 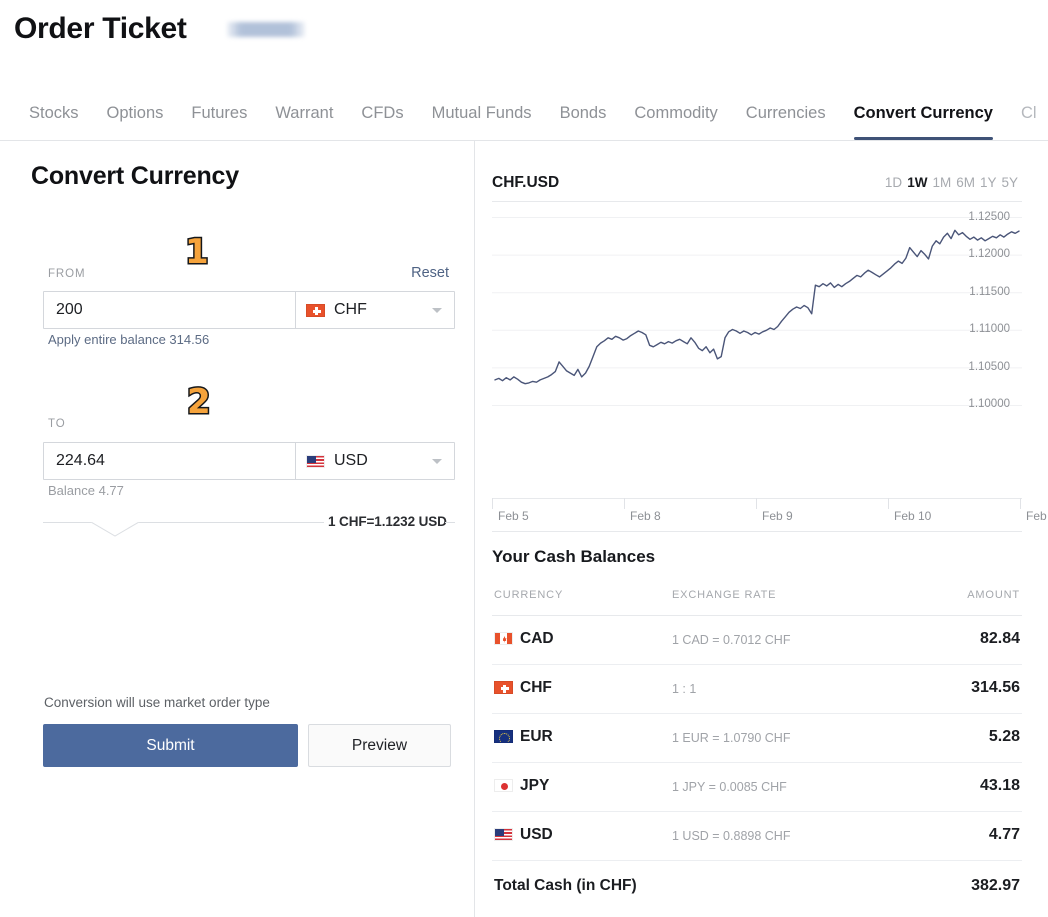 I want to click on order-type-note: Conversion will use market order type, so click(x=157, y=702).